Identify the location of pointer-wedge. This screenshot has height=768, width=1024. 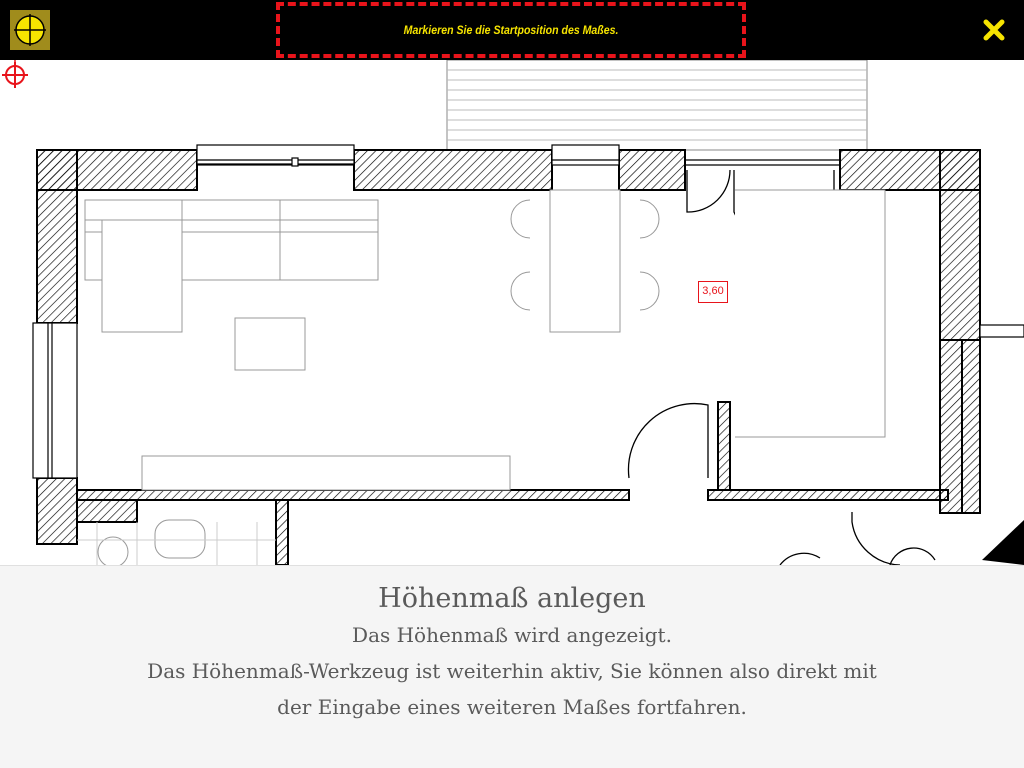
(1003, 542).